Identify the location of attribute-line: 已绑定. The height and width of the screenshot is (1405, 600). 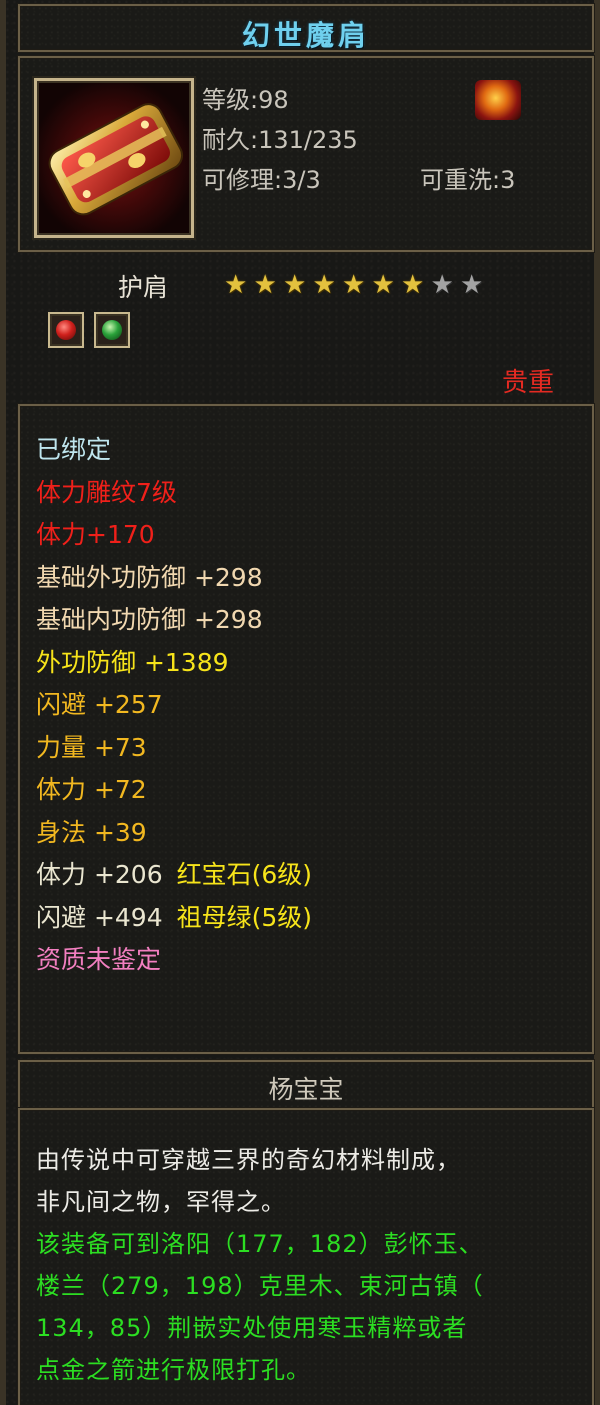
(73, 448).